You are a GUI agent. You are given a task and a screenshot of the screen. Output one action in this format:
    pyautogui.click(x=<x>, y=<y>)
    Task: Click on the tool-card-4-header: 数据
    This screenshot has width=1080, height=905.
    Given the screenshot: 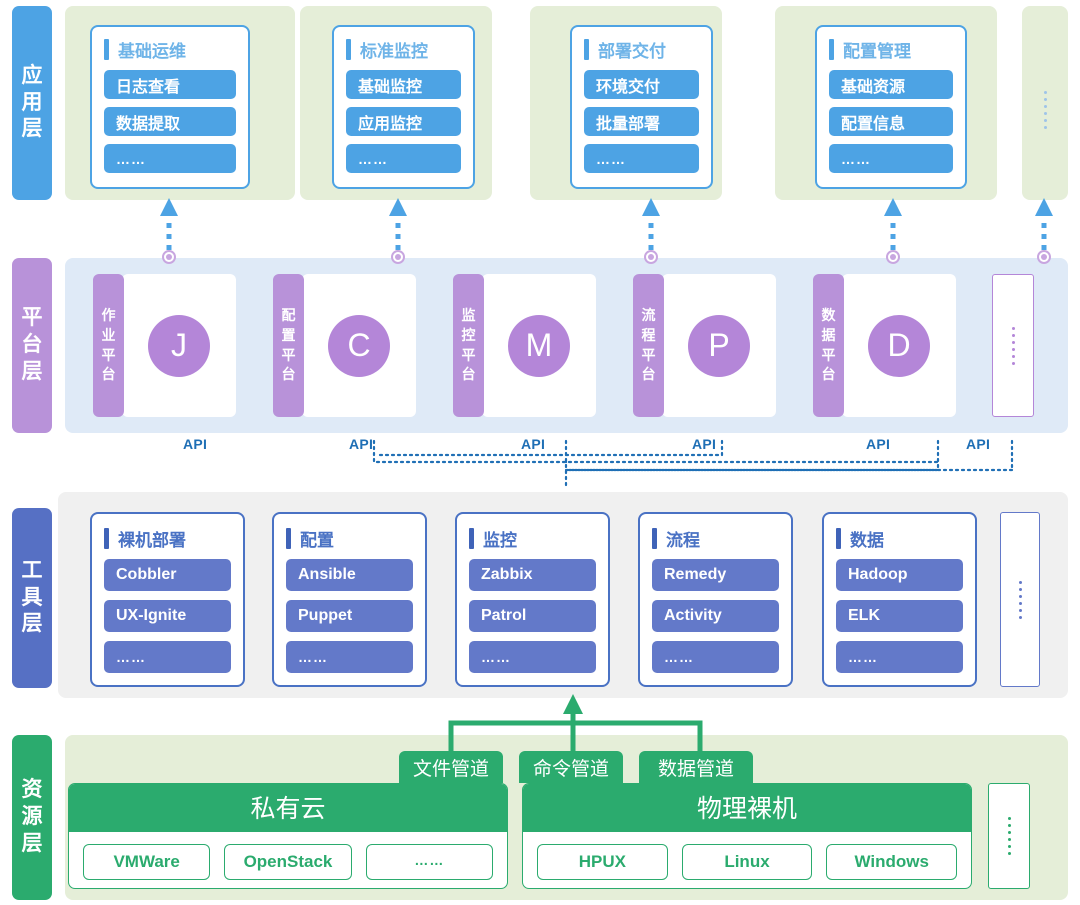 What is the action you would take?
    pyautogui.click(x=899, y=538)
    